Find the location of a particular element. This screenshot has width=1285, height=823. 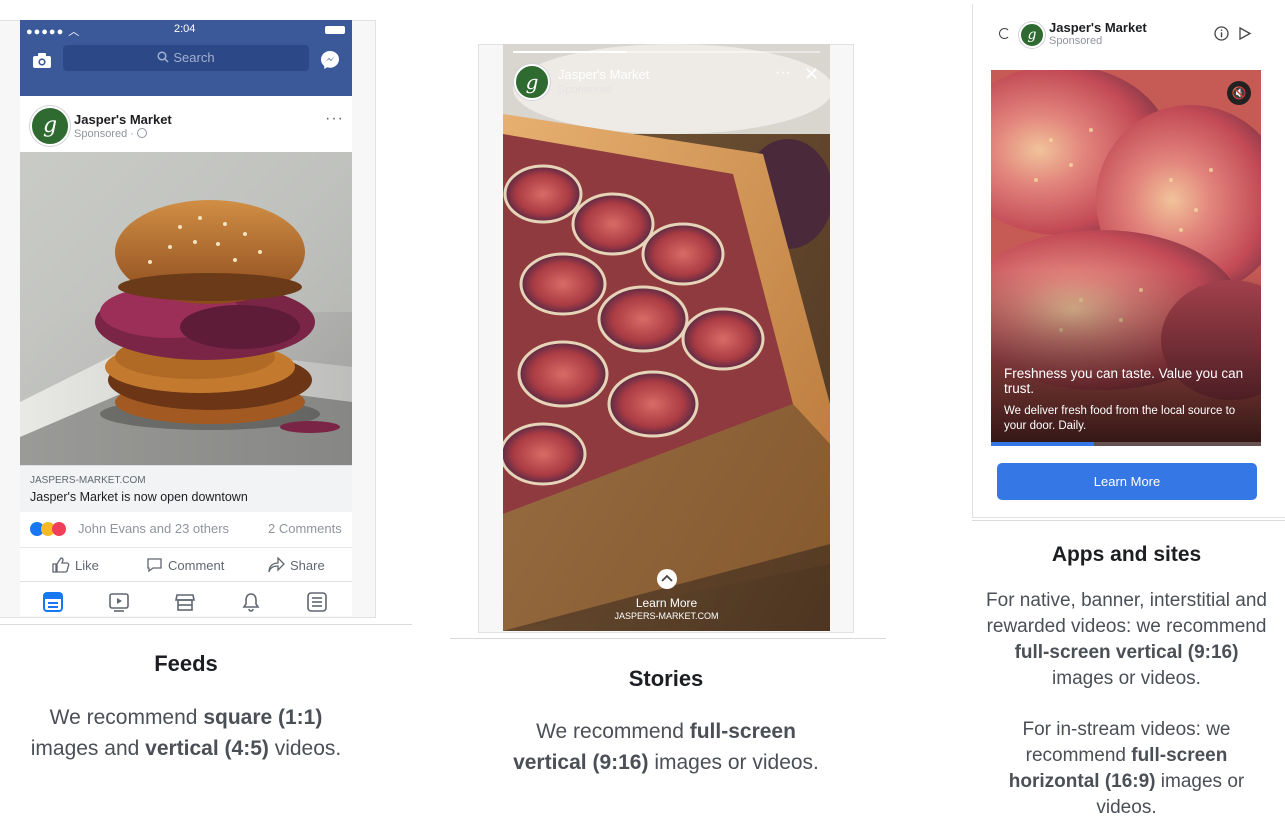

mute-icon: 🔇 is located at coordinates (1239, 93).